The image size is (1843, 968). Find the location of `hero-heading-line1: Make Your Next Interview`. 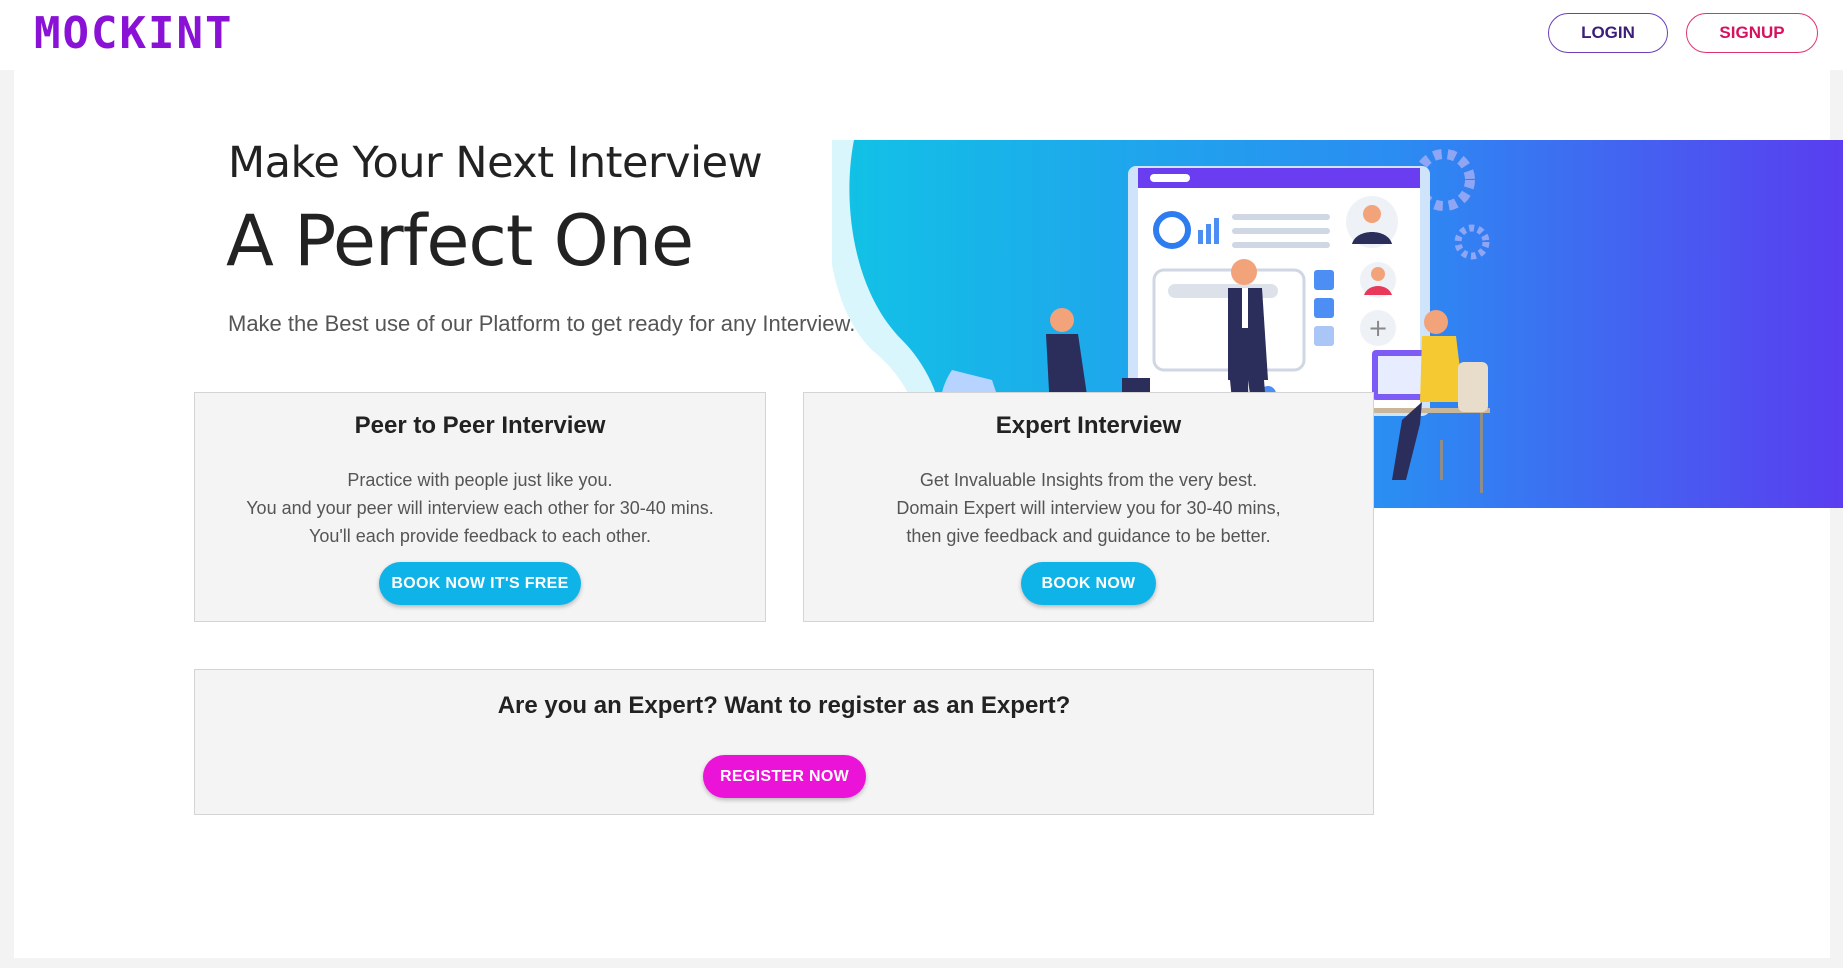

hero-heading-line1: Make Your Next Interview is located at coordinates (495, 163).